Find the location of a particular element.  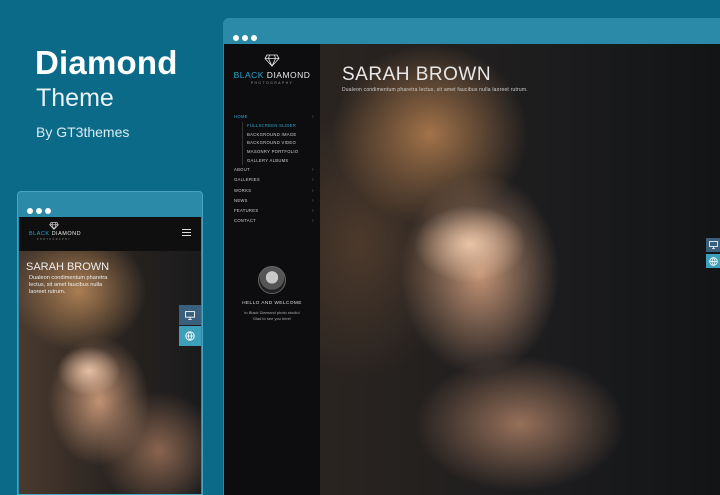

menu-item-contact: CONTACT › is located at coordinates (275, 221).